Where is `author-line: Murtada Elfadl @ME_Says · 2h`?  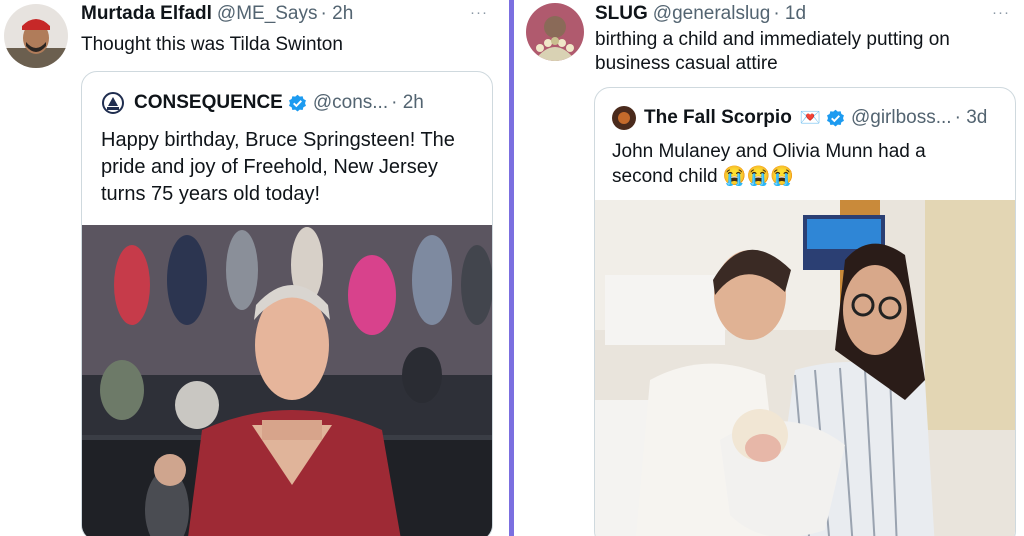 author-line: Murtada Elfadl @ME_Says · 2h is located at coordinates (217, 14).